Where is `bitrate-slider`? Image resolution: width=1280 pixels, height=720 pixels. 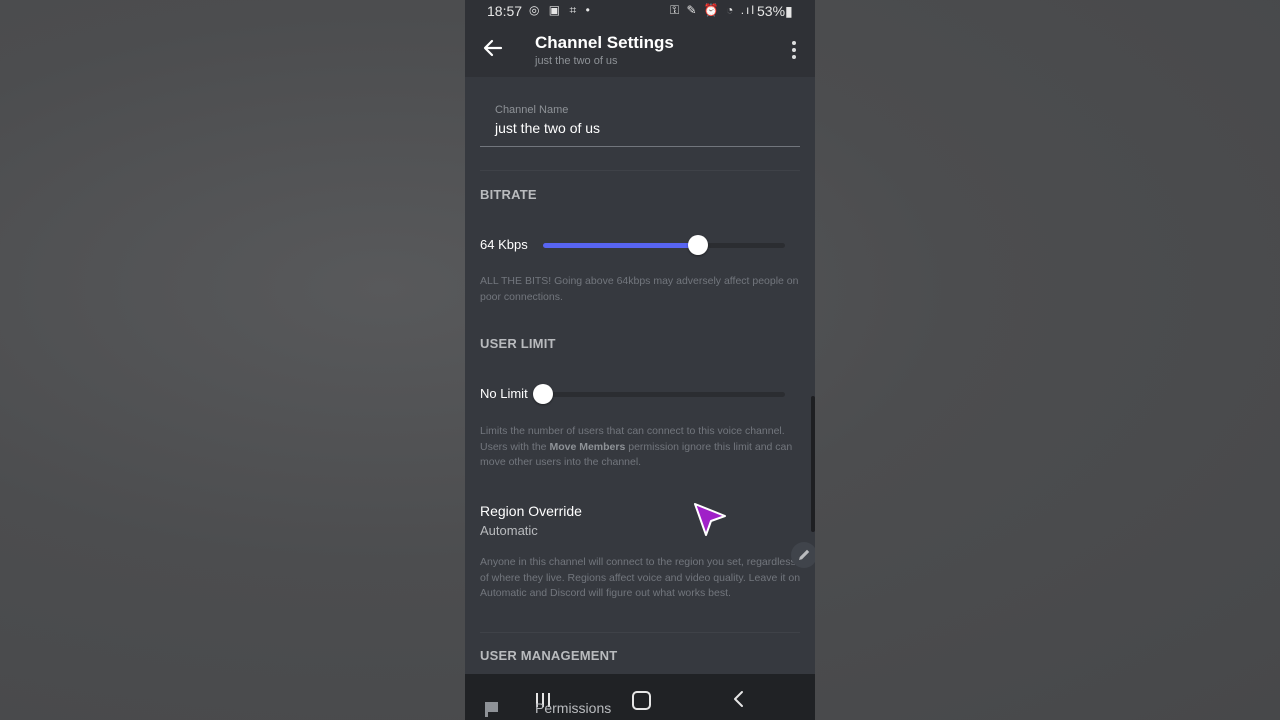
bitrate-slider is located at coordinates (664, 245).